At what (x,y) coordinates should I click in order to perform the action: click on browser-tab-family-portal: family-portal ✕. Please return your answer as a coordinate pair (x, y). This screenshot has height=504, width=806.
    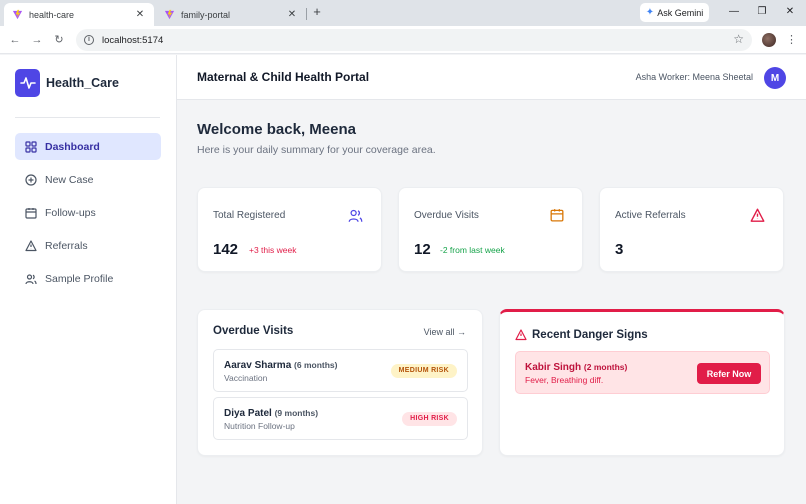
    Looking at the image, I should click on (231, 14).